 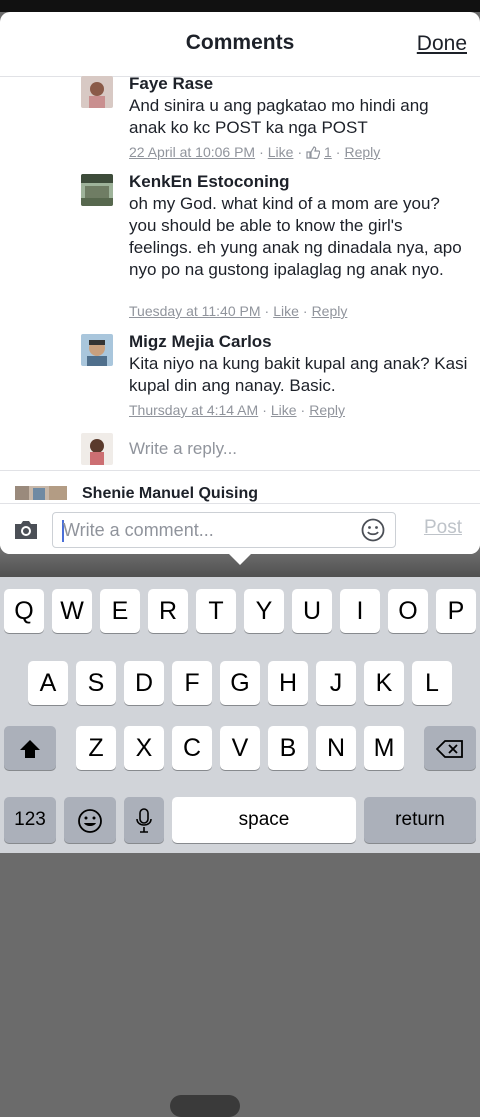 What do you see at coordinates (168, 611) in the screenshot?
I see `key-r: R` at bounding box center [168, 611].